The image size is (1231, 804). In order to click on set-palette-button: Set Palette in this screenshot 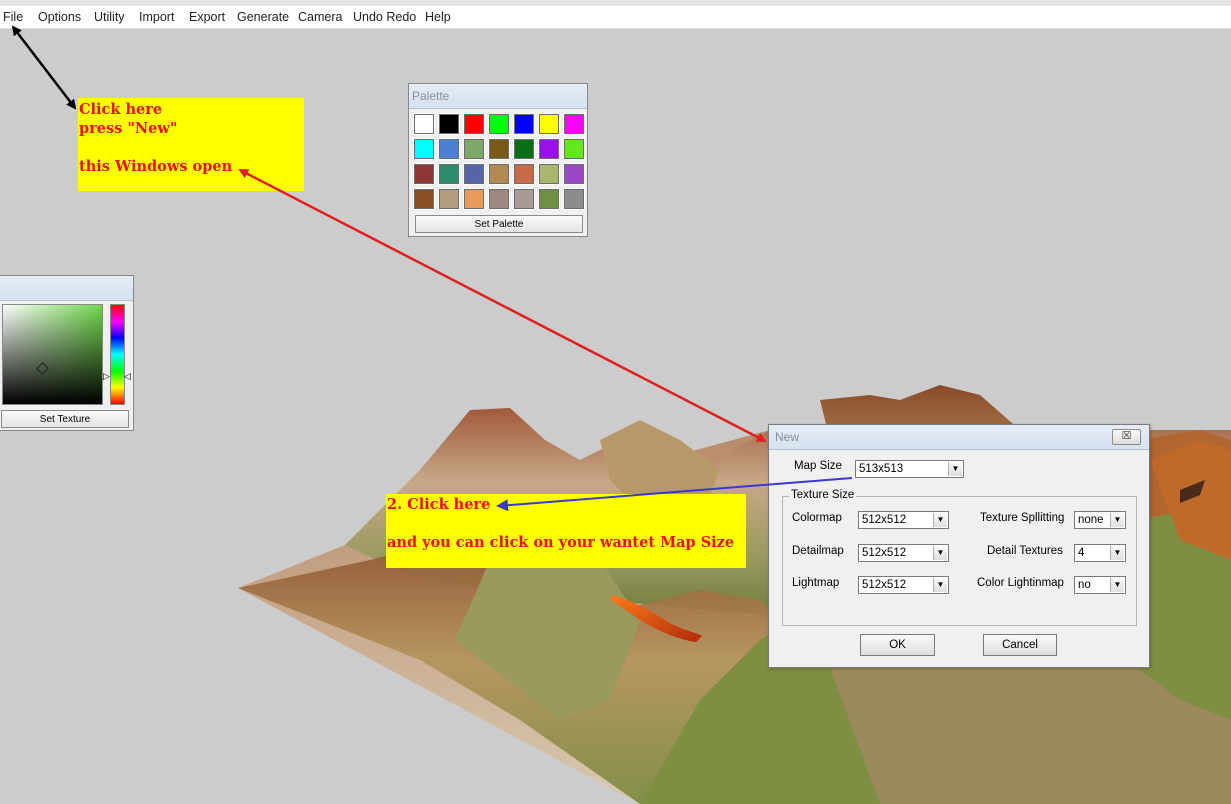, I will do `click(499, 224)`.